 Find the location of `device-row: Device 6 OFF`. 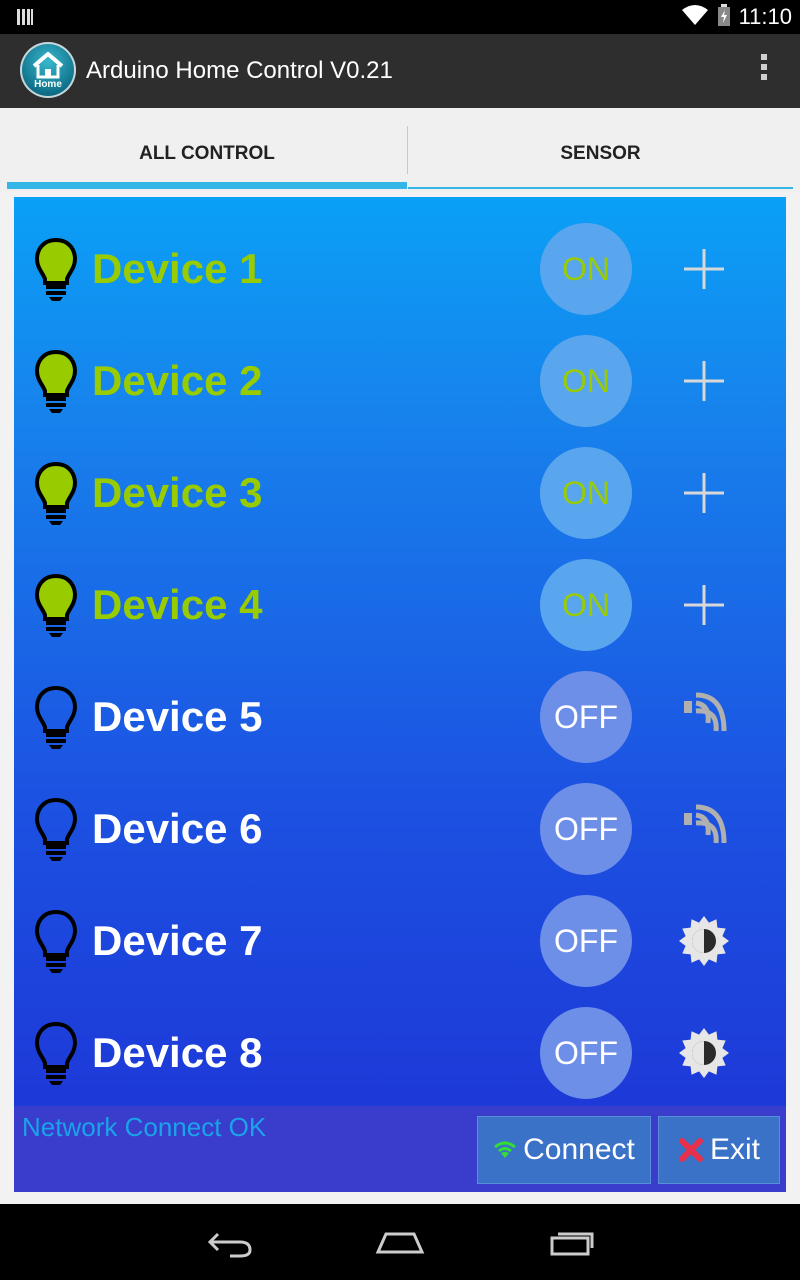

device-row: Device 6 OFF is located at coordinates (400, 829).